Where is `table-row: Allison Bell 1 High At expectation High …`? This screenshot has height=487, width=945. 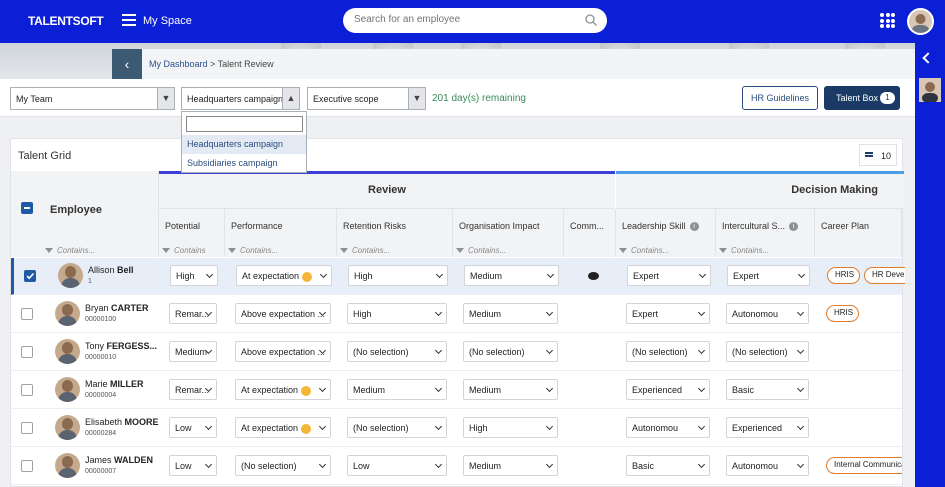
table-row: Allison Bell 1 High At expectation High … is located at coordinates (458, 276).